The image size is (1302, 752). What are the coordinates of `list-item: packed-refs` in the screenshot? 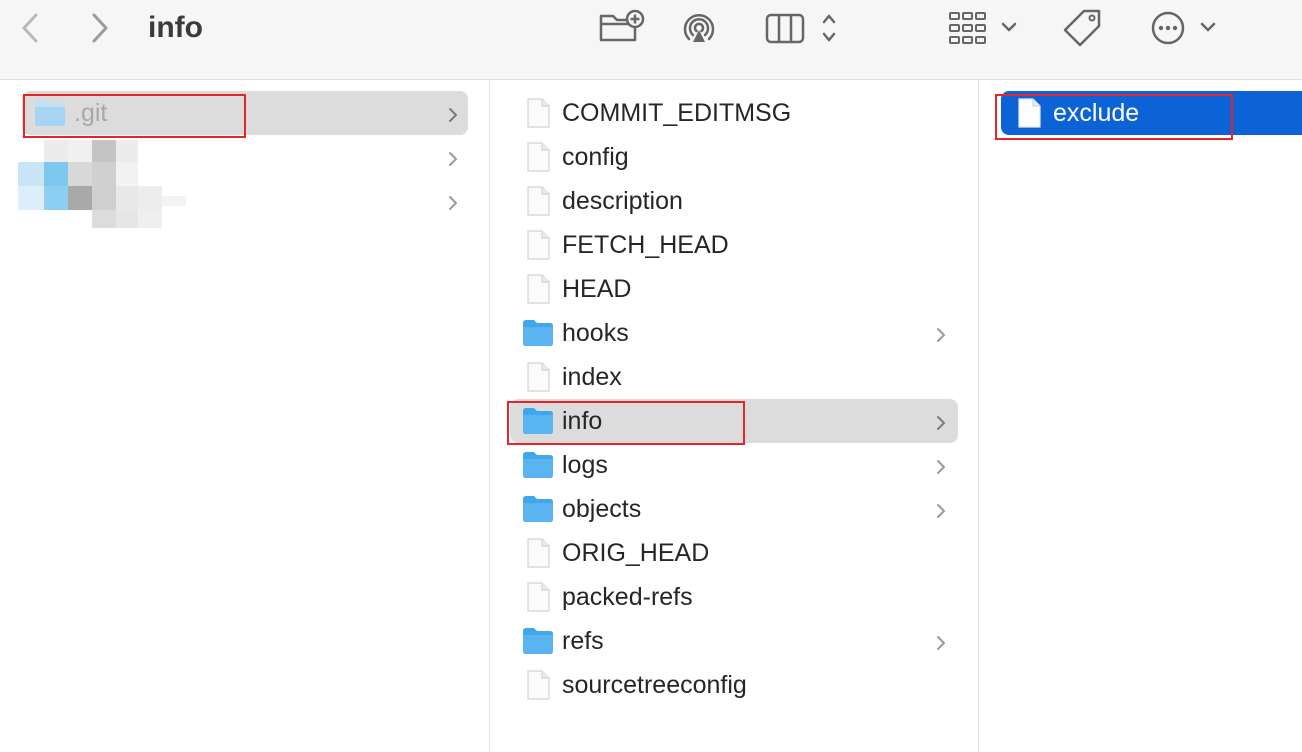 It's located at (734, 597).